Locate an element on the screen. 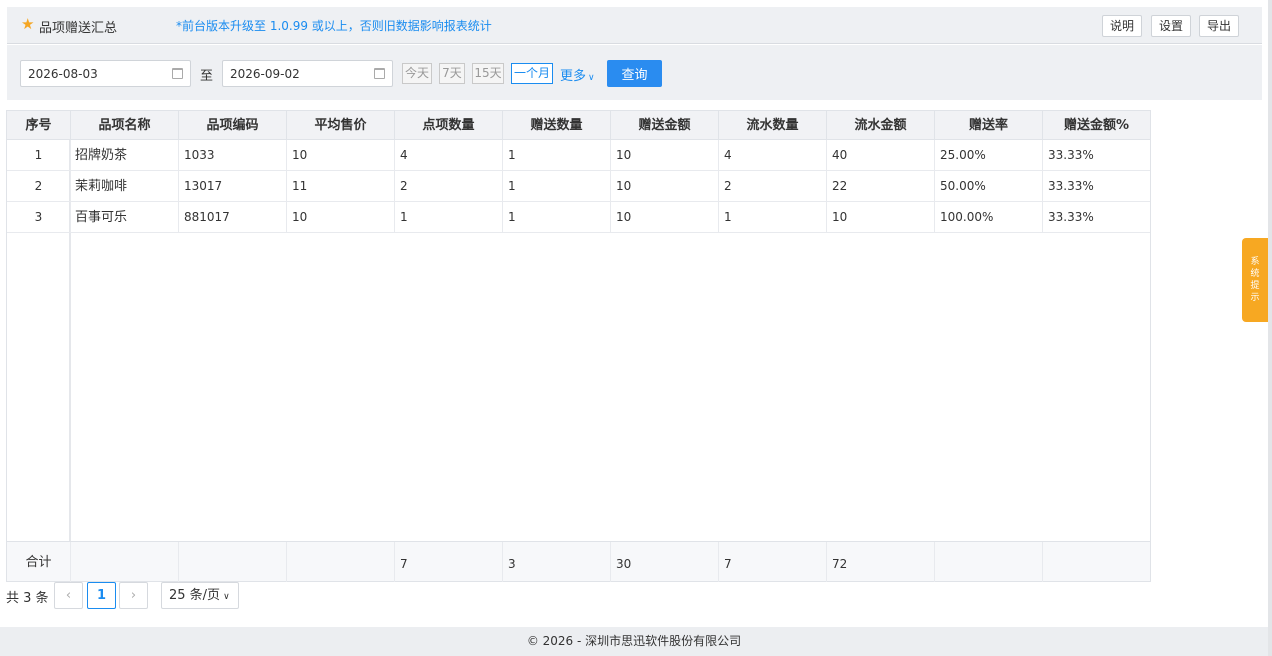 The height and width of the screenshot is (656, 1272). item-code: 1033 is located at coordinates (233, 155).